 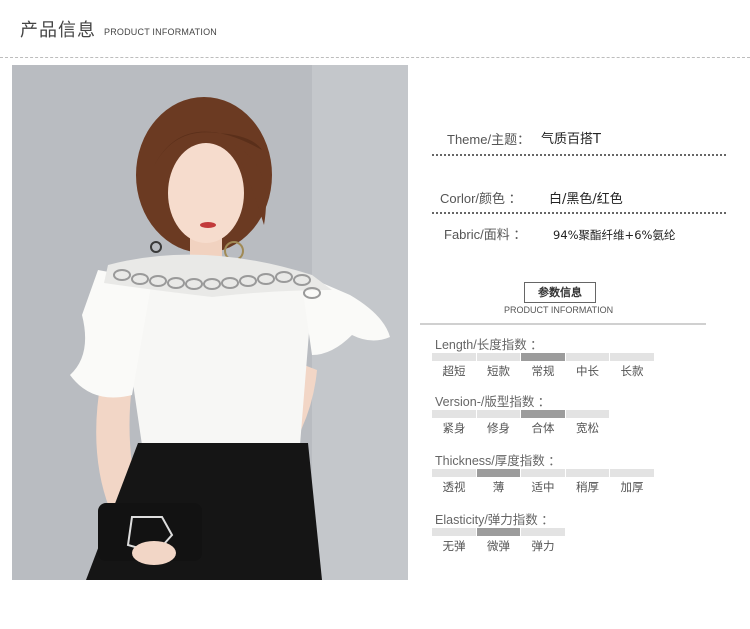 I want to click on section-subtitle: PRODUCT INFORMATION, so click(x=160, y=32).